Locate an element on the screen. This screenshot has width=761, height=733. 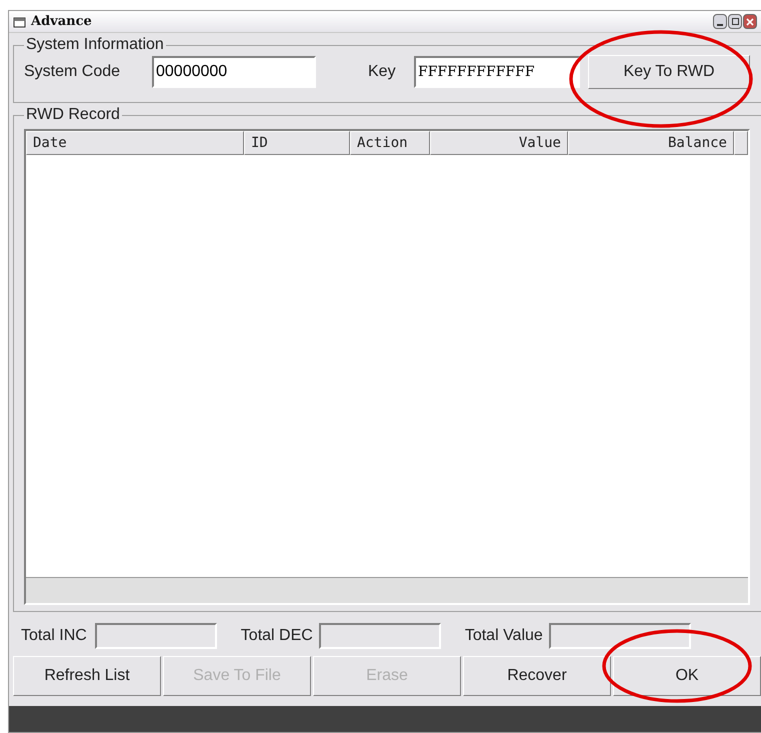
close-icon is located at coordinates (750, 22).